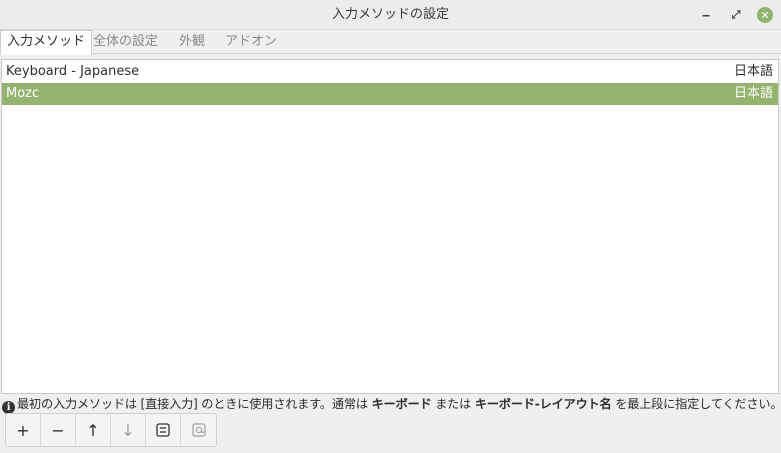 The height and width of the screenshot is (453, 781). I want to click on info-text-3: を最上段に指定してください。, so click(696, 404).